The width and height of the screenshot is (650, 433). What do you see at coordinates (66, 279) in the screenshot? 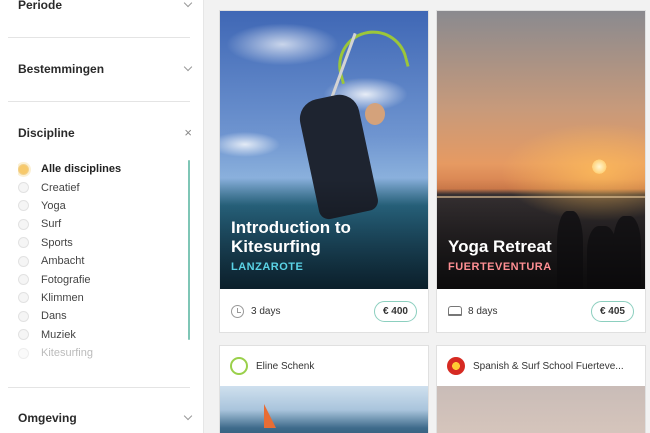
I see `discipline-label: Fotografie` at bounding box center [66, 279].